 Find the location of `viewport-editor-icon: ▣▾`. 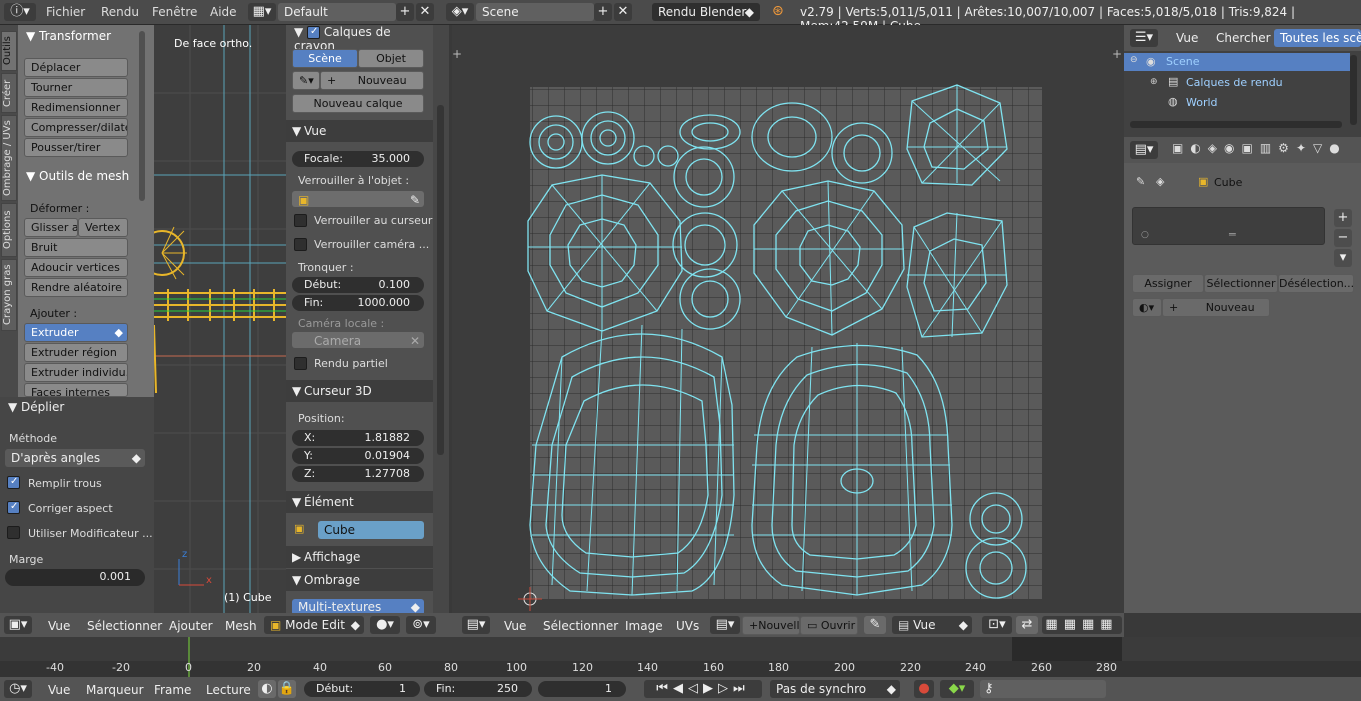

viewport-editor-icon: ▣▾ is located at coordinates (18, 625).